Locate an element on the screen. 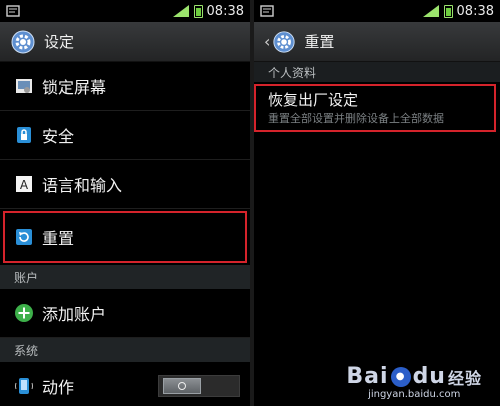 This screenshot has width=500, height=406. page-title: 重置 is located at coordinates (319, 42).